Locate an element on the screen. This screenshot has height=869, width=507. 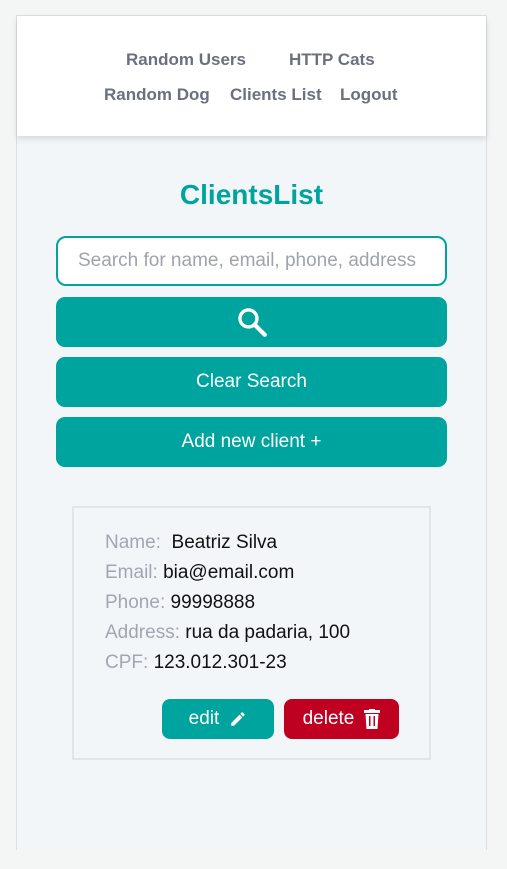
search-input is located at coordinates (251, 261).